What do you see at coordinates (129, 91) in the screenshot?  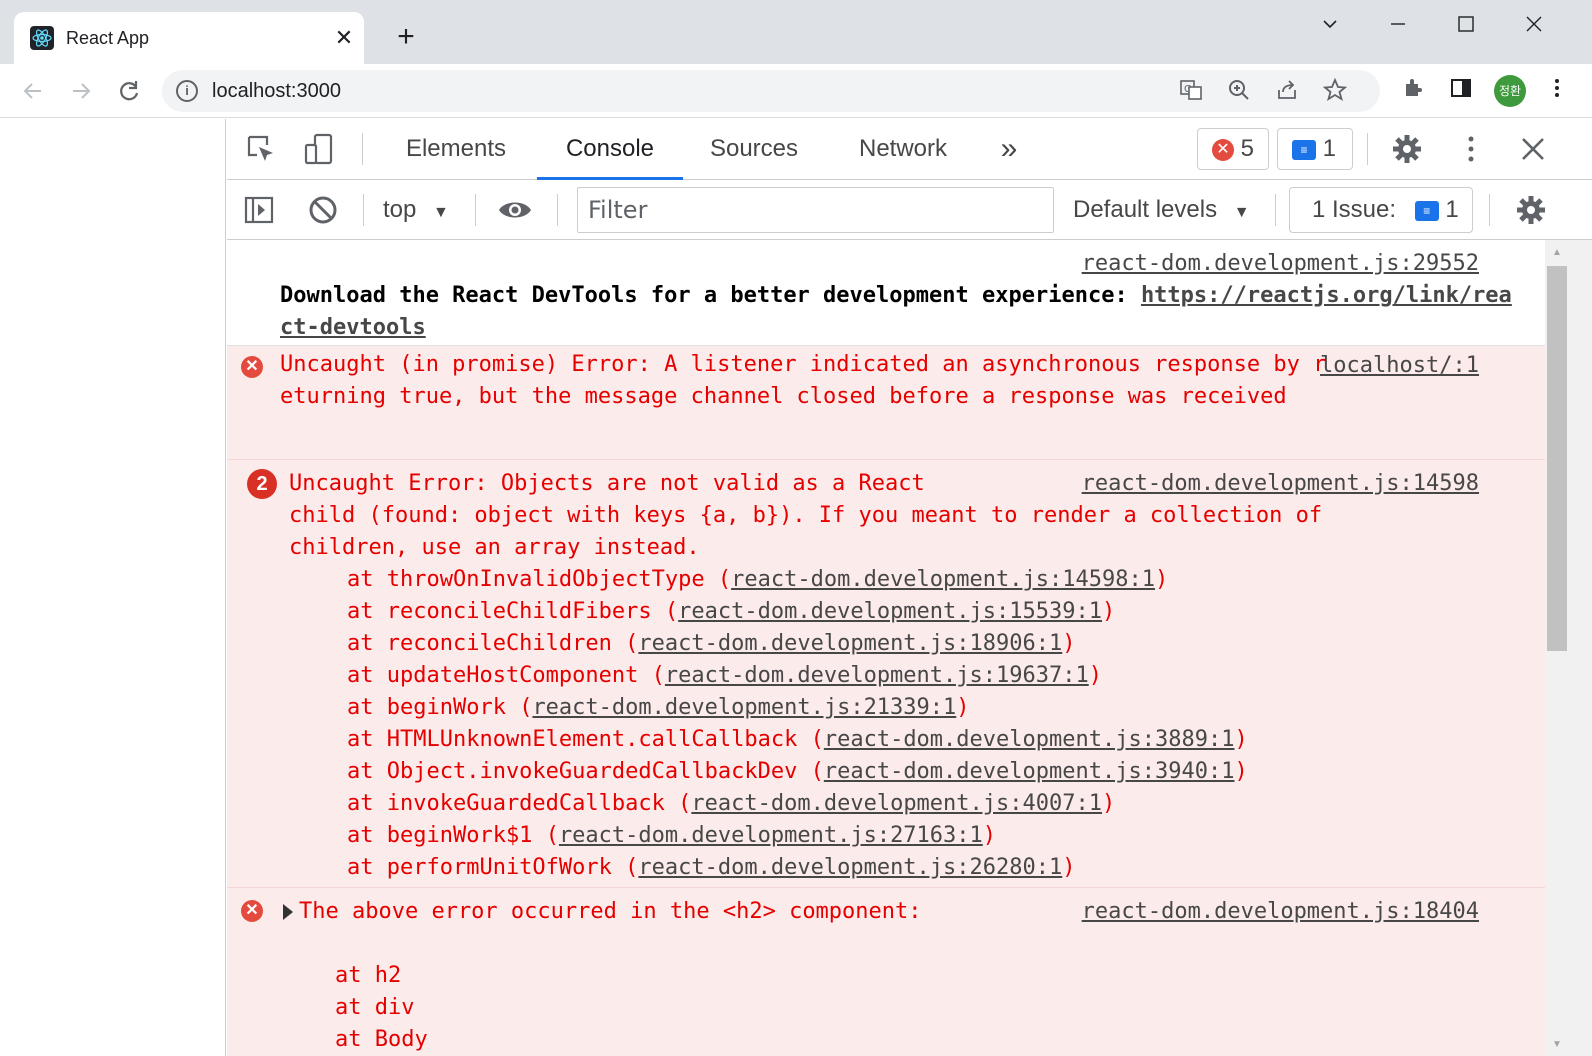 I see `reload-button` at bounding box center [129, 91].